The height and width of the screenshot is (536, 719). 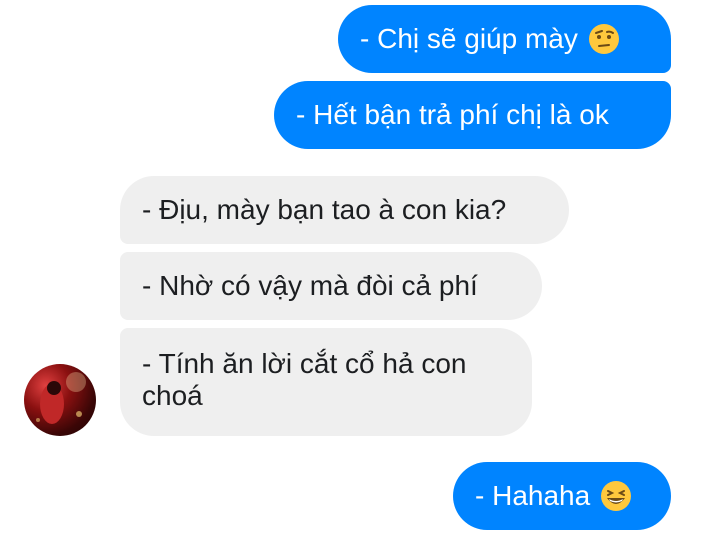 I want to click on outgoing-message-bubble: - Hết bận trả phí chị là ok, so click(x=472, y=115).